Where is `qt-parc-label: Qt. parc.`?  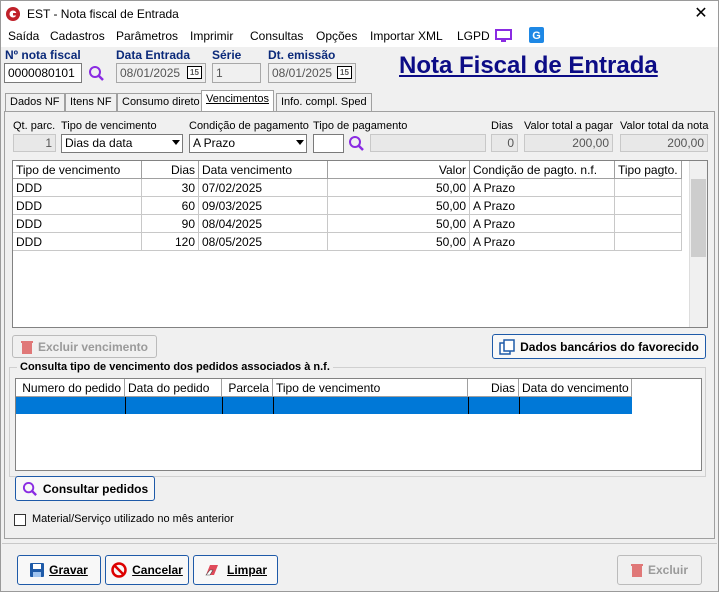 qt-parc-label: Qt. parc. is located at coordinates (34, 126).